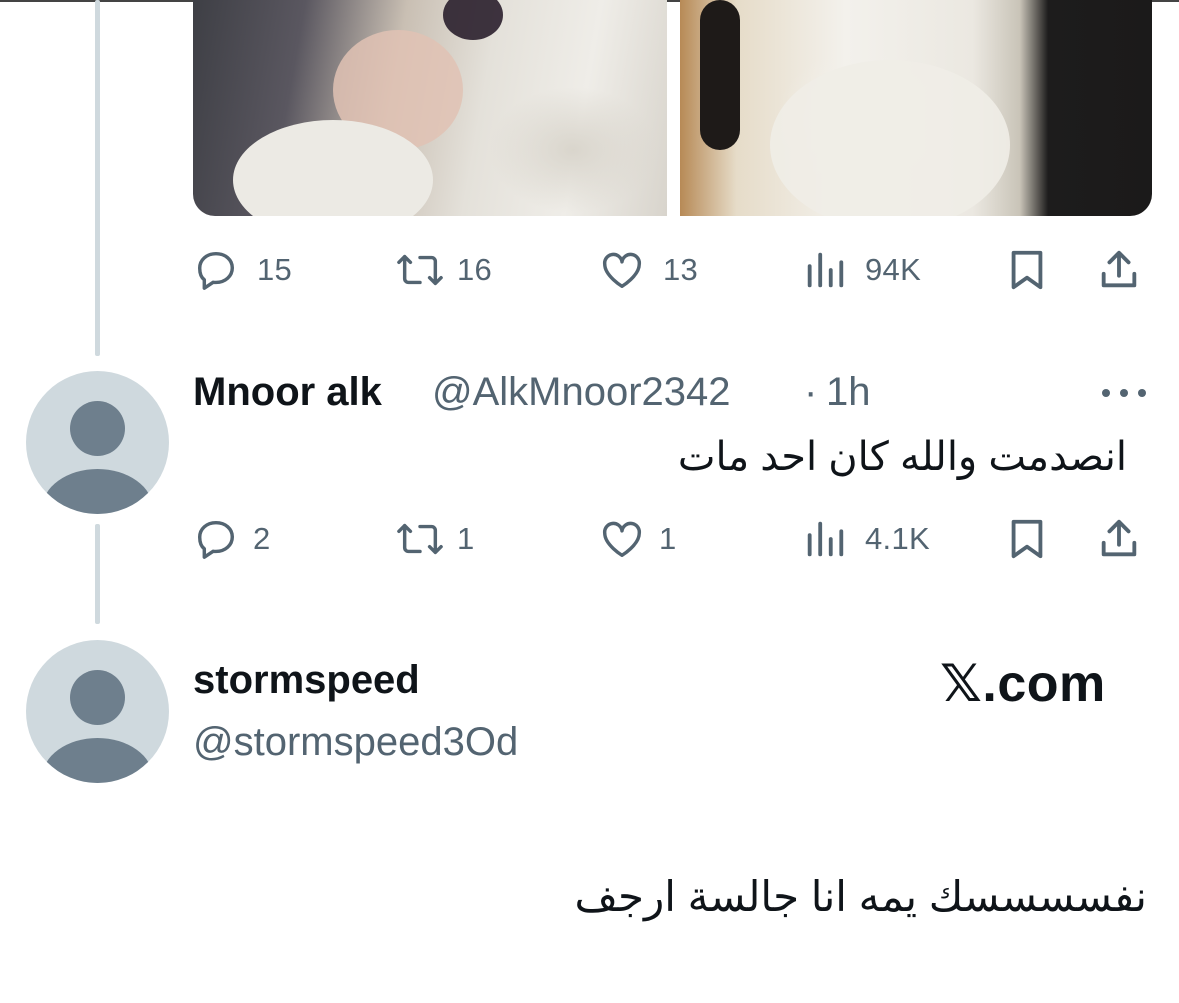  What do you see at coordinates (860, 896) in the screenshot?
I see `tweet-text: نفسسسسك يمه انا جالسة ارجف` at bounding box center [860, 896].